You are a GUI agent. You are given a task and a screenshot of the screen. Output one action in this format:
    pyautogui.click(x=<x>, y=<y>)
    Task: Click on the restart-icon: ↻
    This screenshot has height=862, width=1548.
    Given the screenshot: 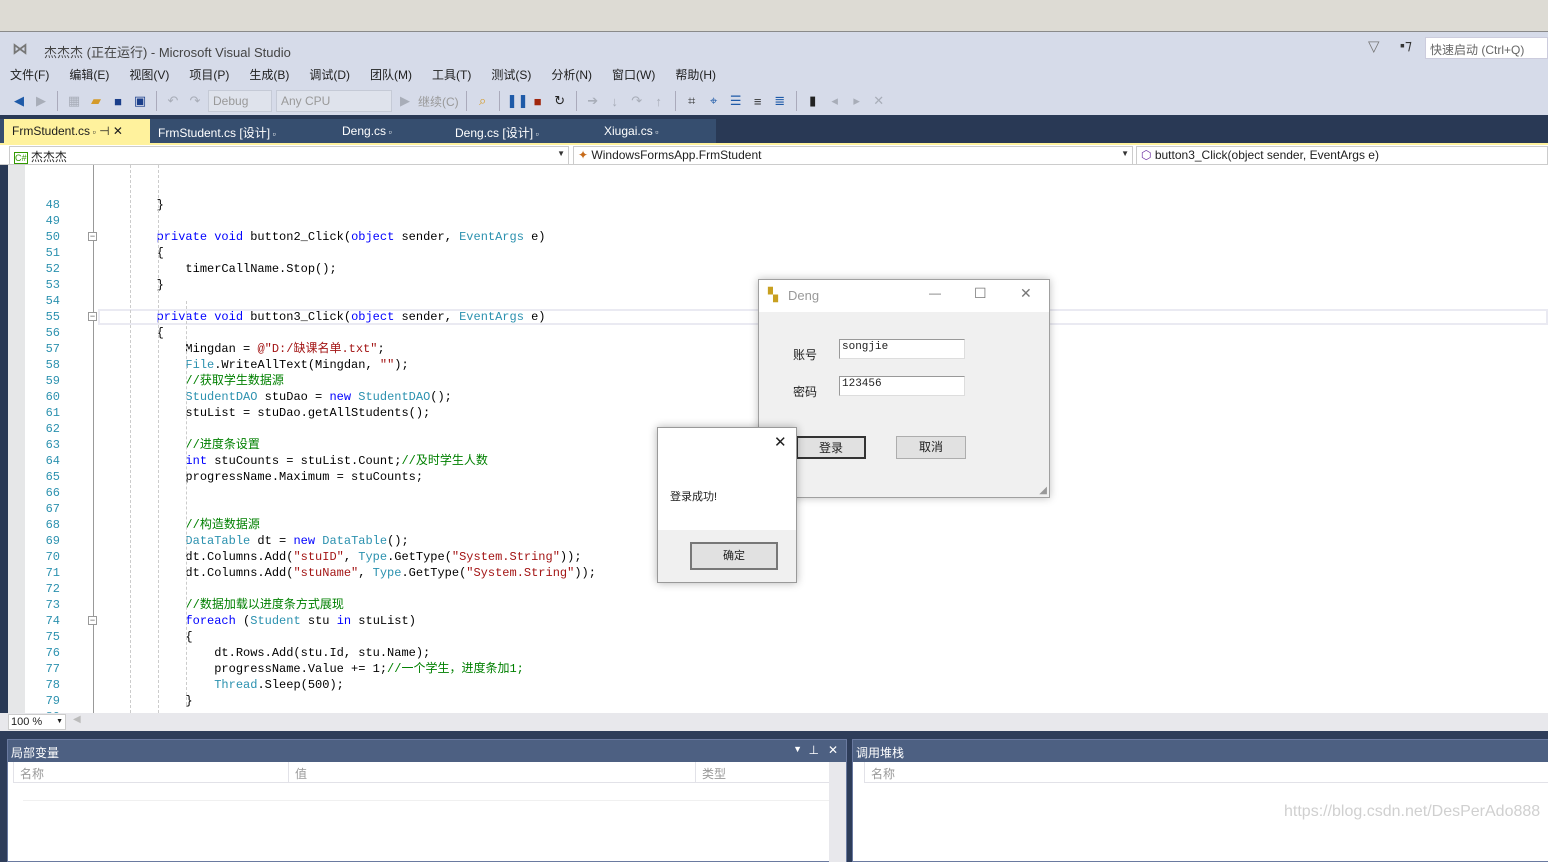 What is the action you would take?
    pyautogui.click(x=560, y=101)
    